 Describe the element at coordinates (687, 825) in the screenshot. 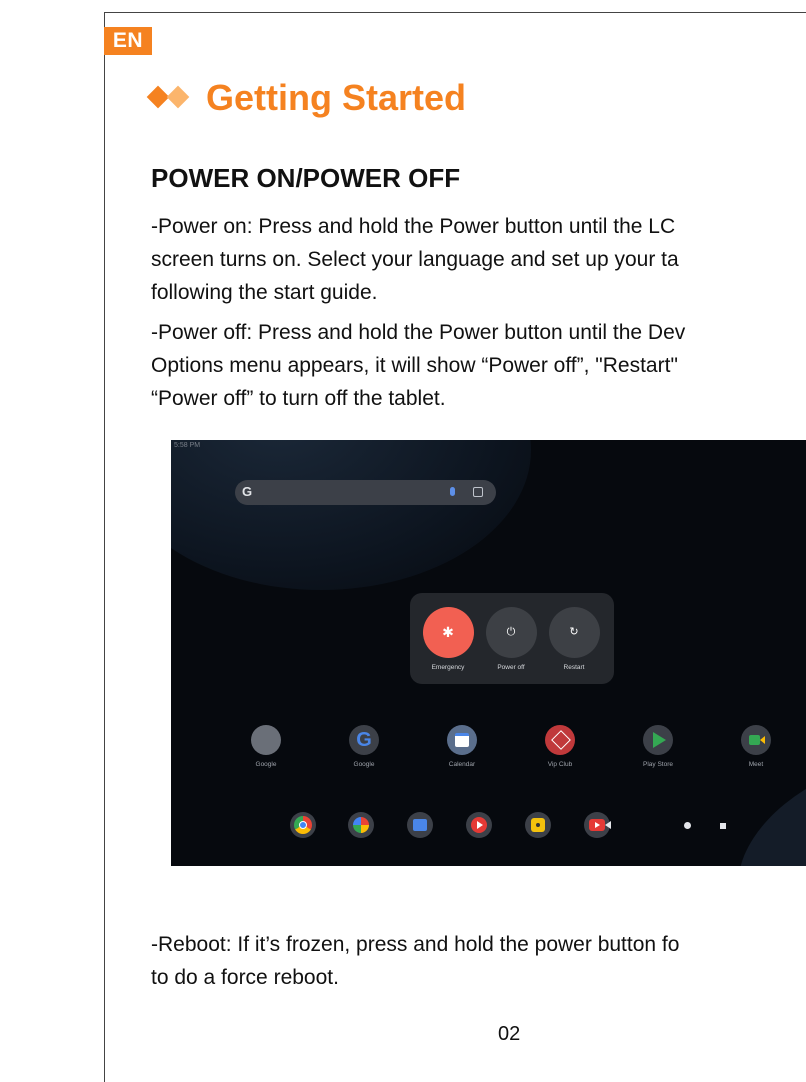

I see `nav-home-icon` at that location.